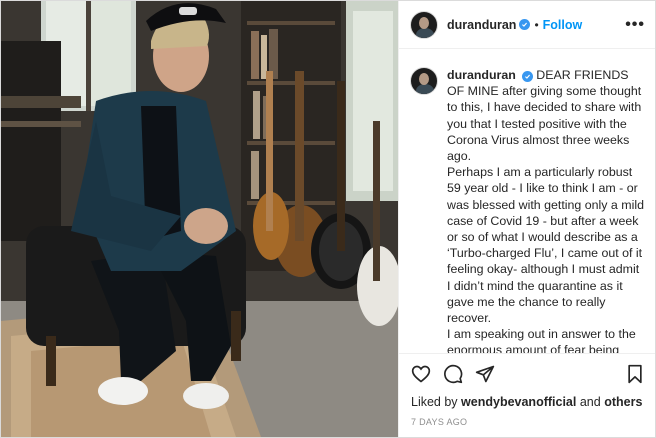 This screenshot has width=656, height=438. Describe the element at coordinates (563, 25) in the screenshot. I see `follow-button: Follow` at that location.